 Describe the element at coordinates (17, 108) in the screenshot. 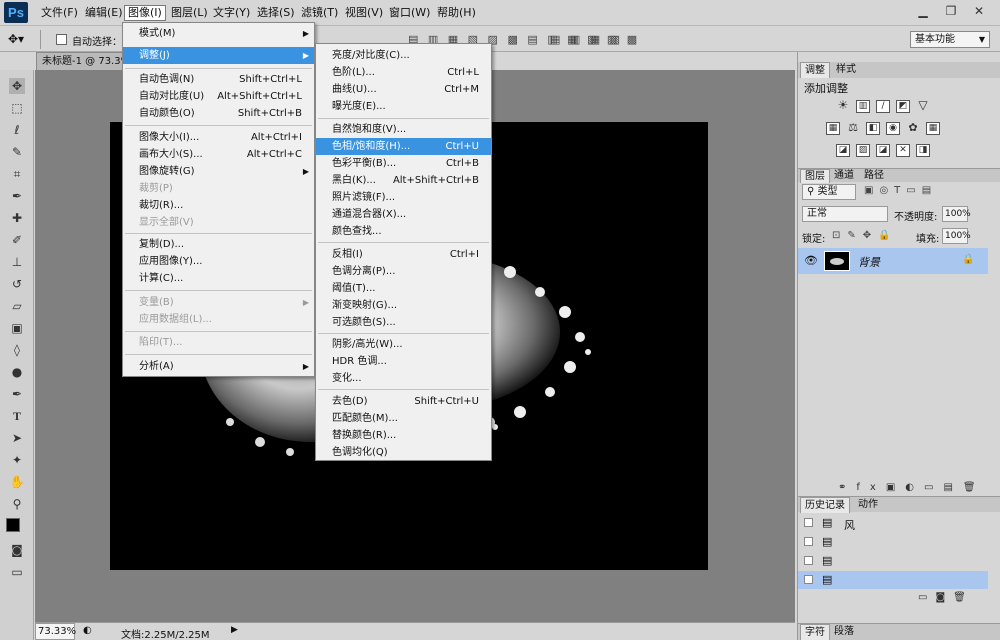

I see `marquee-tool-icon: ⬚` at that location.